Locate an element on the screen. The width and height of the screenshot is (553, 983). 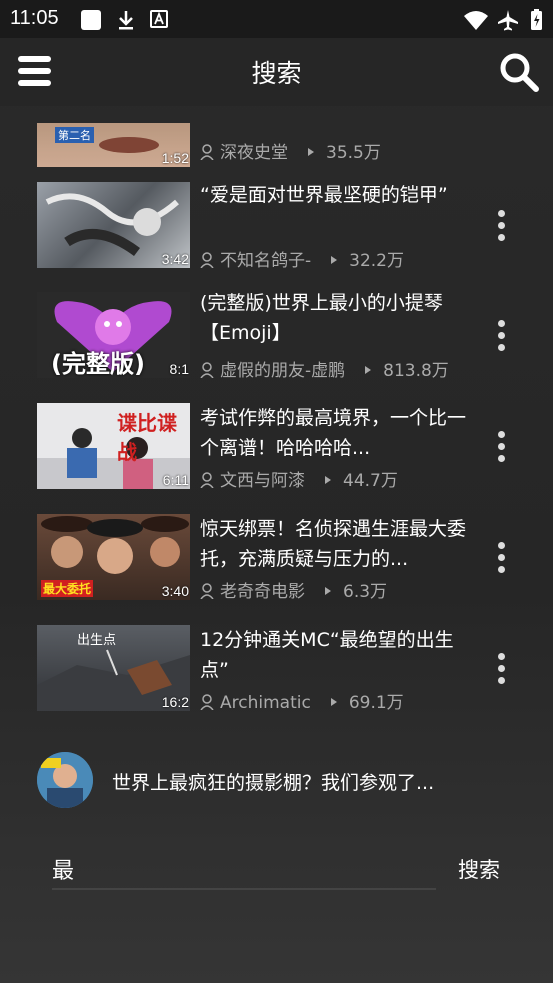
search-icon is located at coordinates (519, 72).